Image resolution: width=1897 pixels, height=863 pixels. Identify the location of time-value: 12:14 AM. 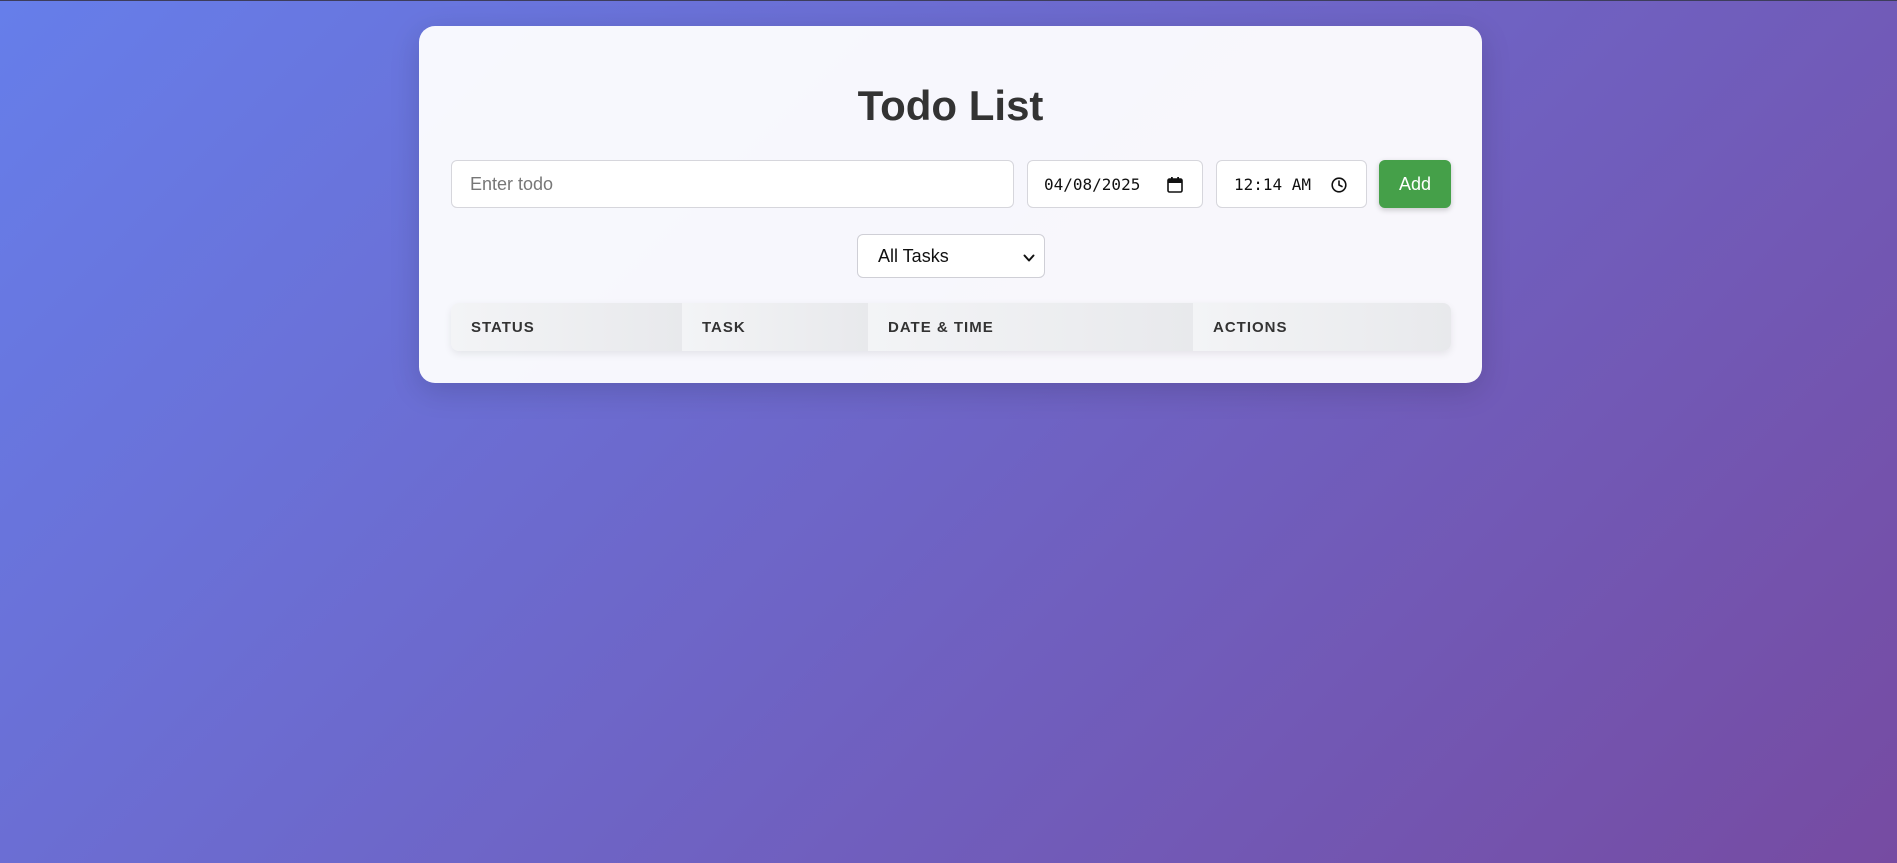
(1273, 184).